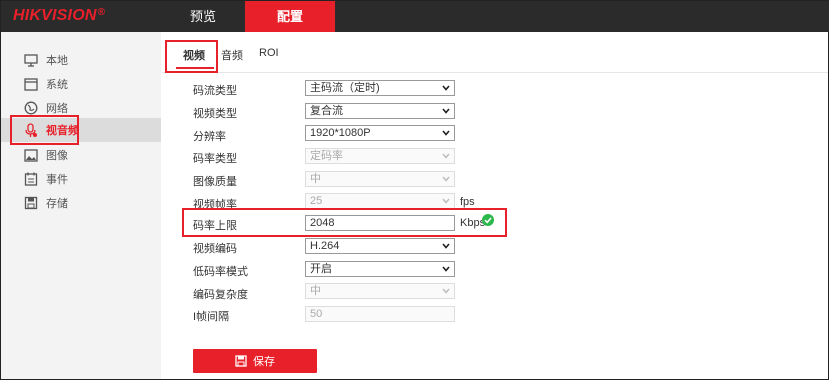 This screenshot has height=382, width=831. I want to click on sidebar-item-label: 存储, so click(57, 204).